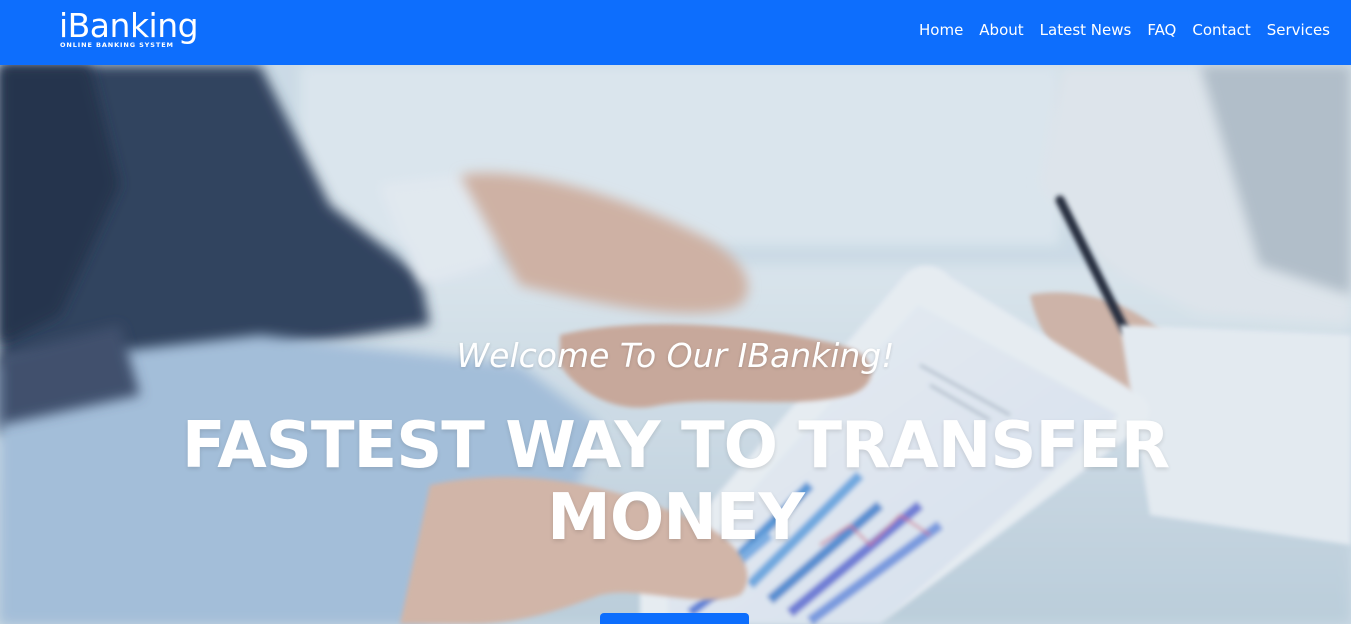  I want to click on hero-tagline: Welcome To Our IBanking!, so click(675, 355).